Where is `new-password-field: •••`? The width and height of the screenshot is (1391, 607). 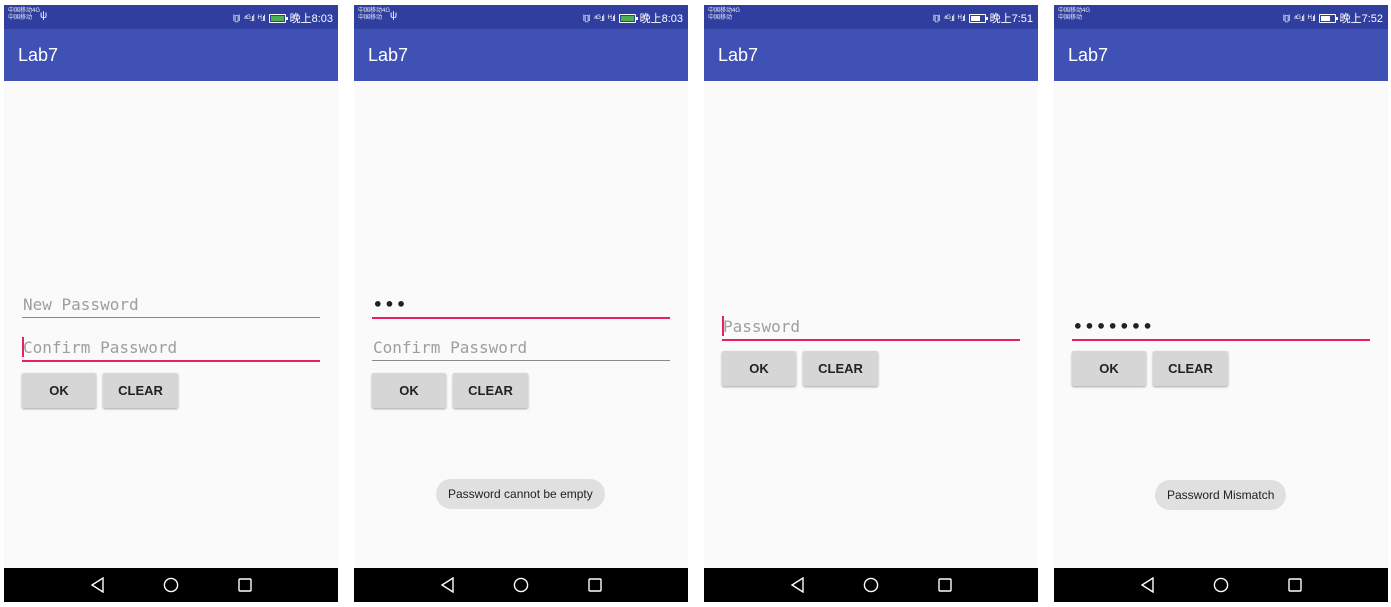 new-password-field: ••• is located at coordinates (521, 303).